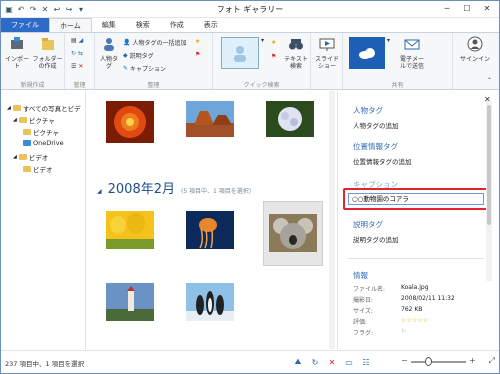 This screenshot has height=374, width=500. I want to click on videos-folder-icon, so click(22, 157).